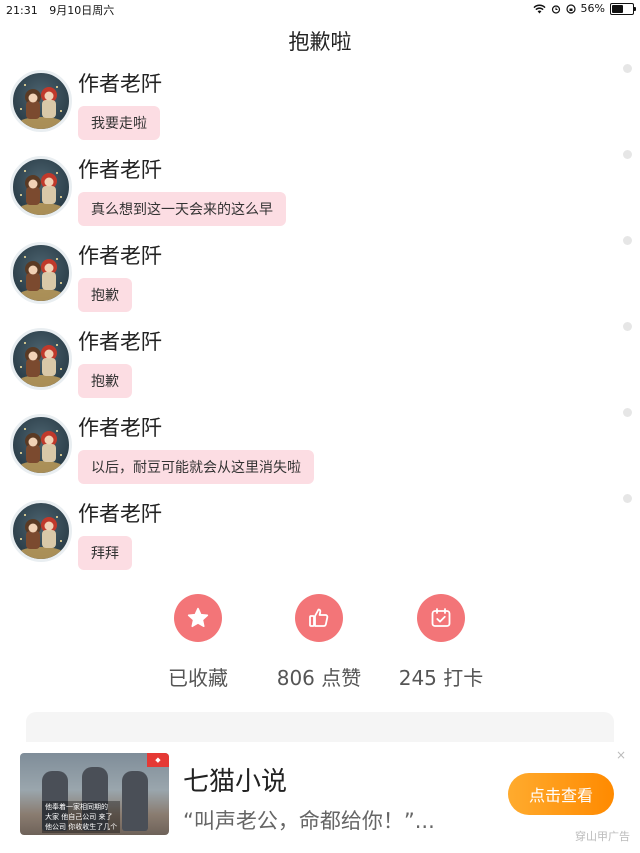  Describe the element at coordinates (158, 760) in the screenshot. I see `ad-corner-badge: ◆` at that location.